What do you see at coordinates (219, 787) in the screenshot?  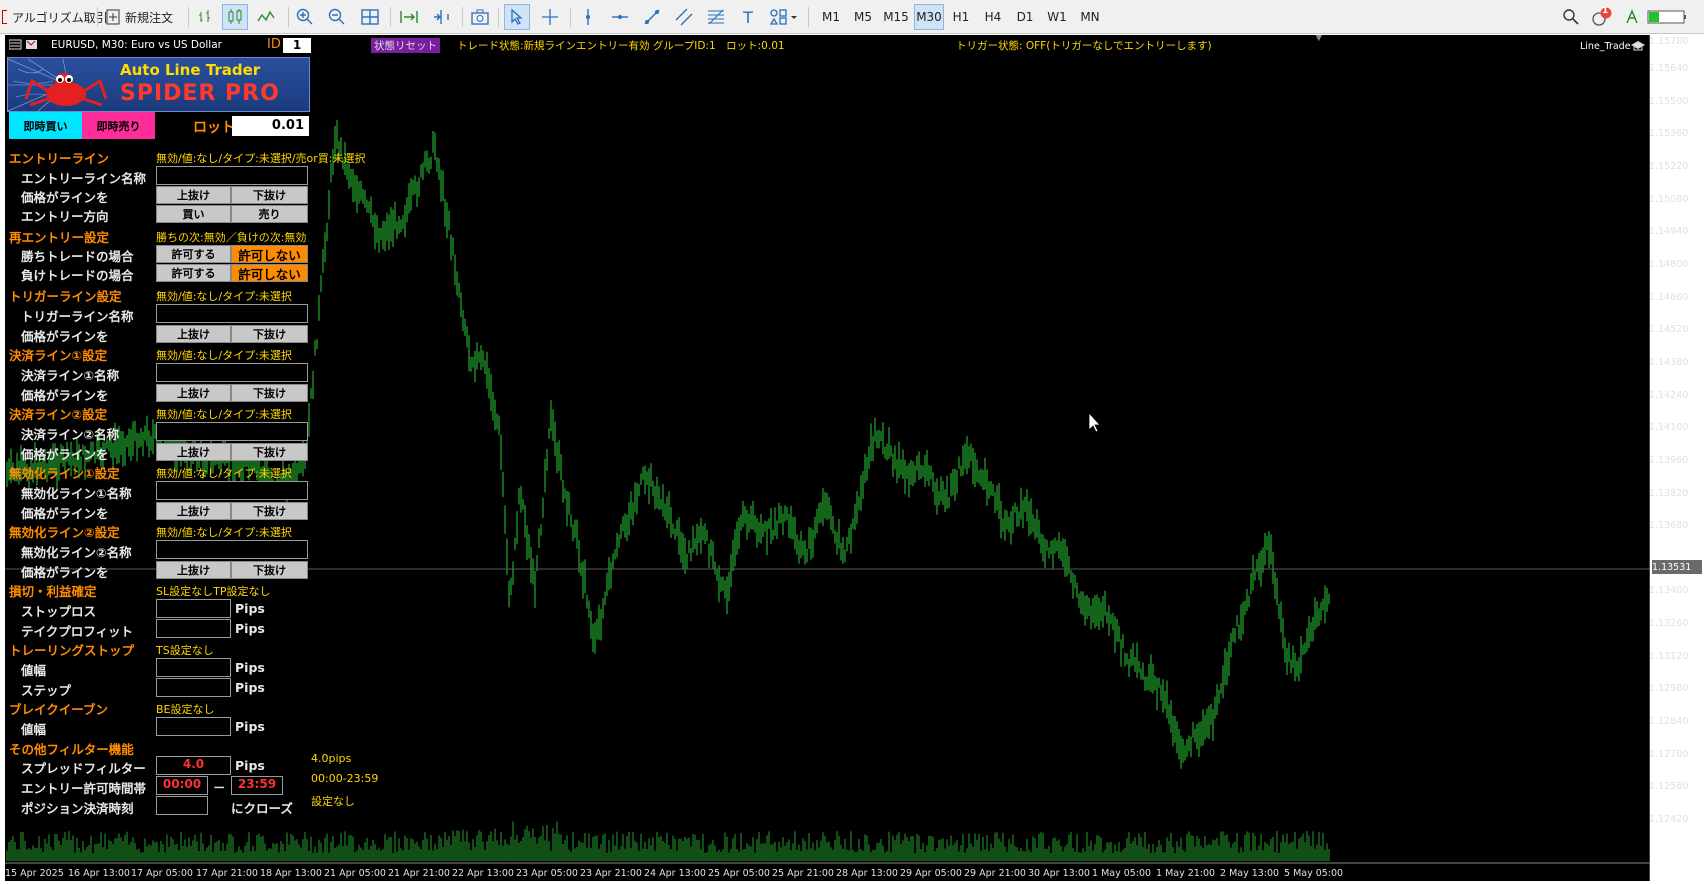 I see `entry-time-dash: －` at bounding box center [219, 787].